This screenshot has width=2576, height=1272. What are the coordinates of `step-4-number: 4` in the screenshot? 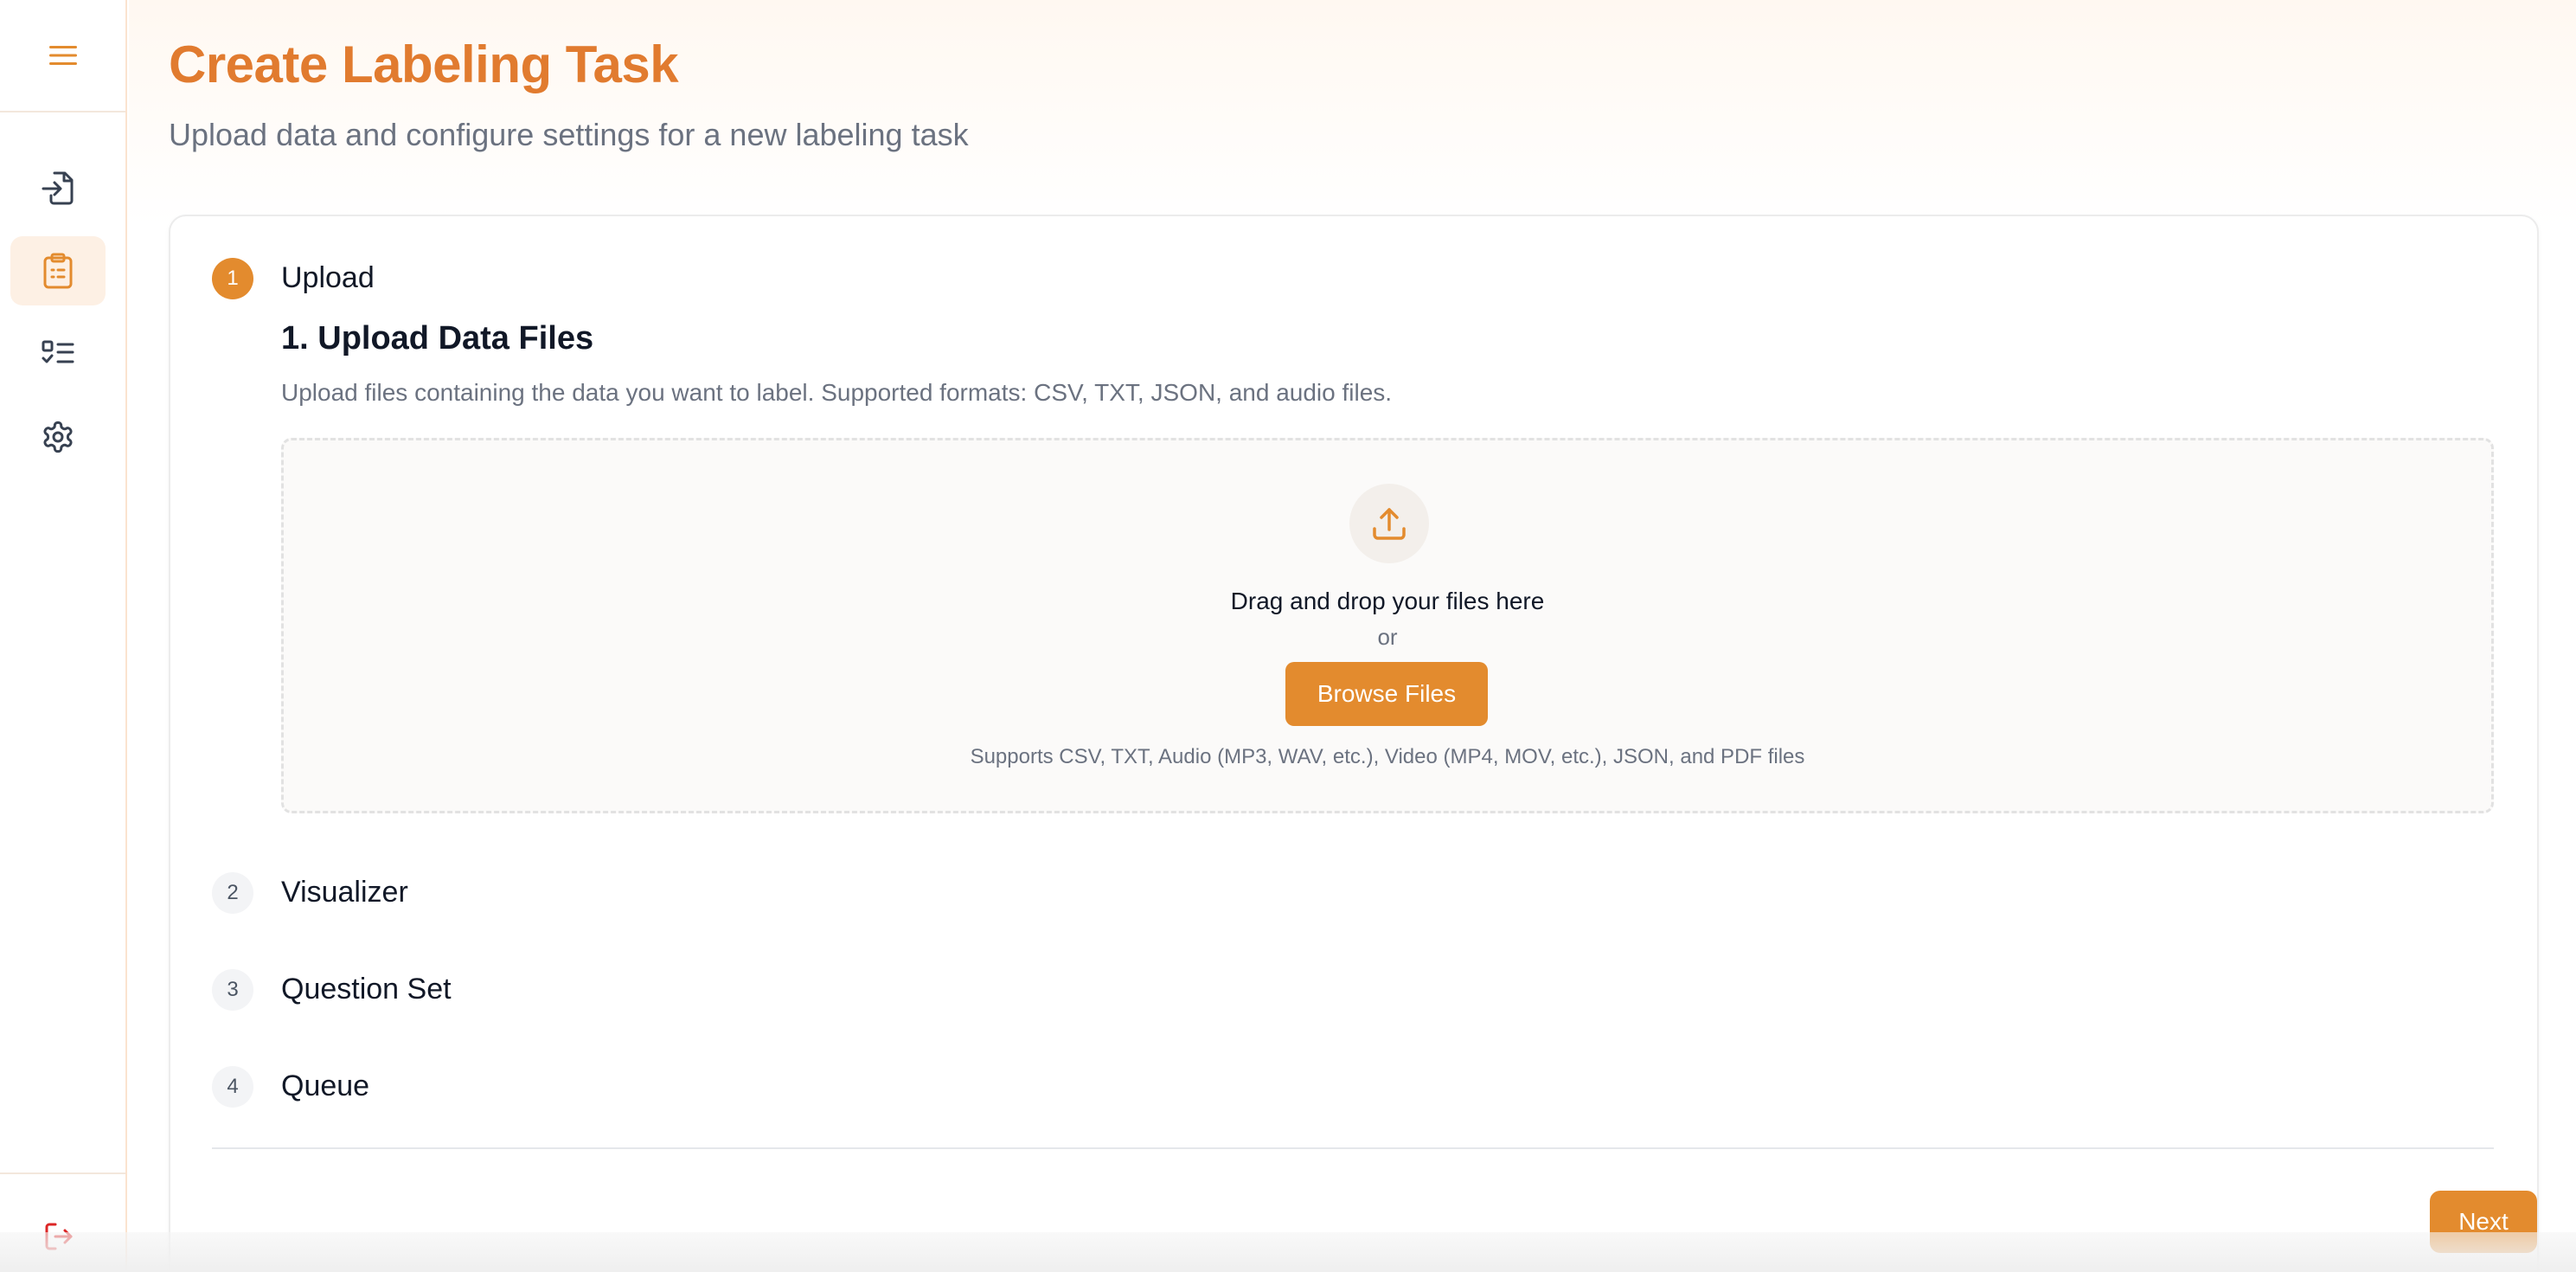 It's located at (232, 1087).